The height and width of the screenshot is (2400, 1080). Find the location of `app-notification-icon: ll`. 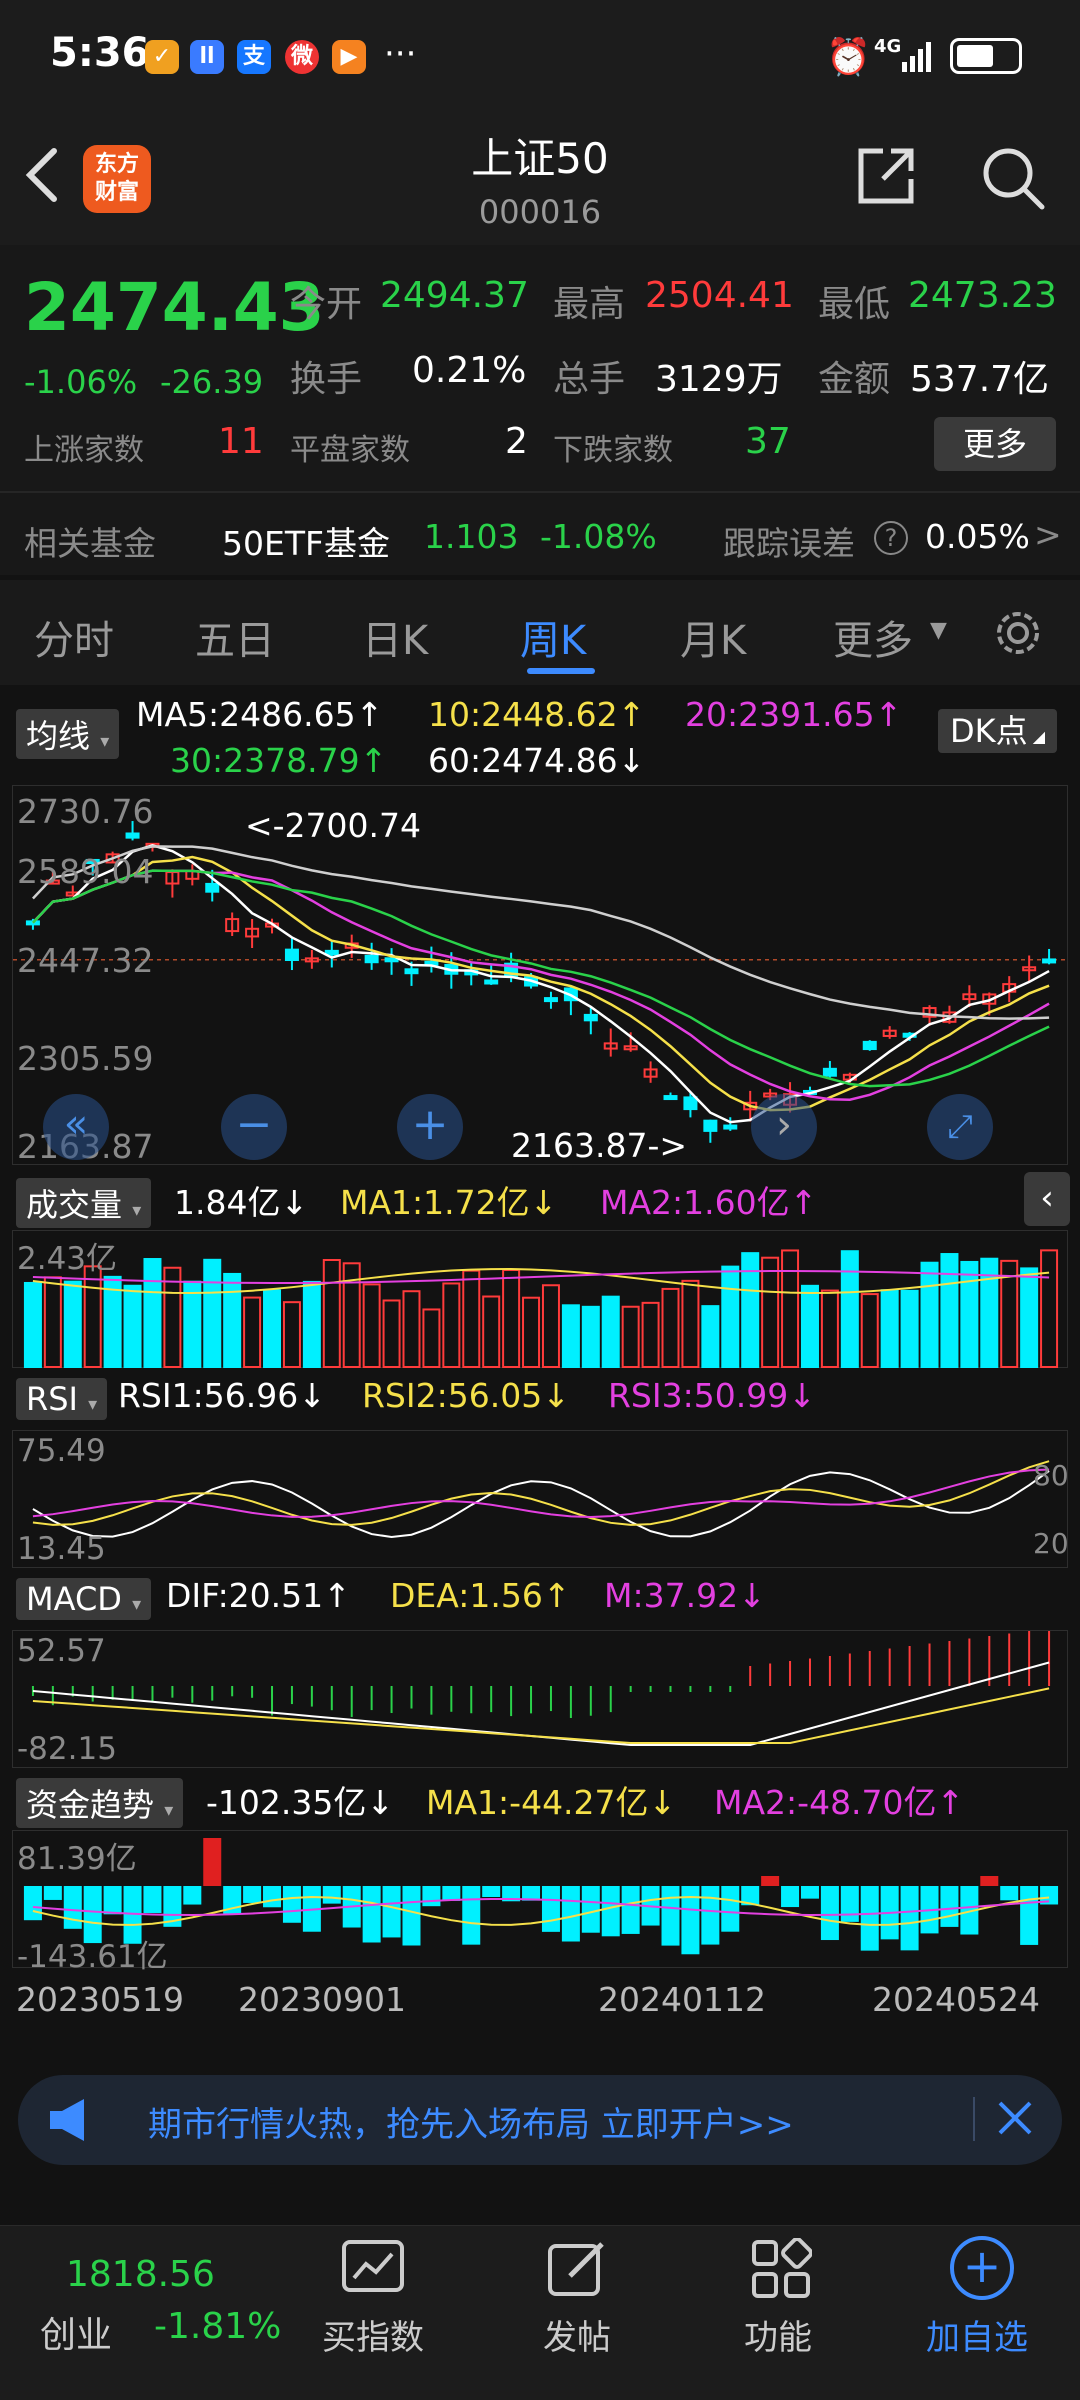

app-notification-icon: ll is located at coordinates (207, 57).